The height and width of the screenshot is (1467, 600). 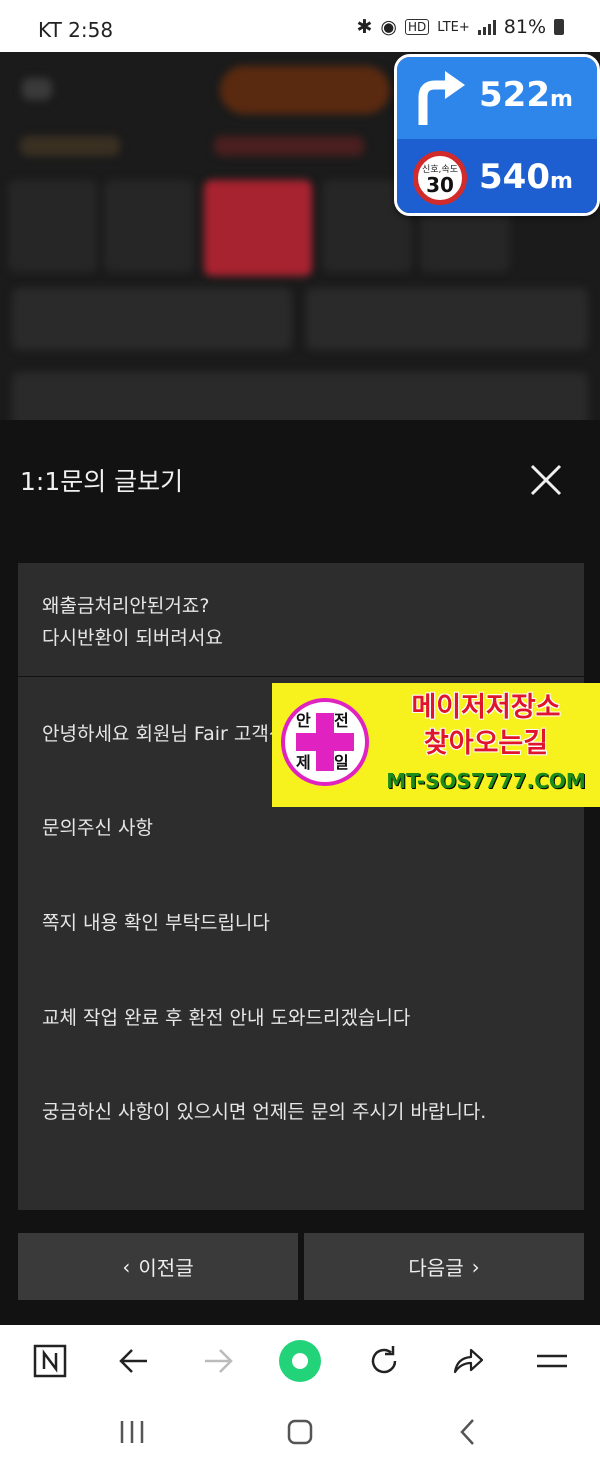 I want to click on refresh-icon, so click(x=384, y=1360).